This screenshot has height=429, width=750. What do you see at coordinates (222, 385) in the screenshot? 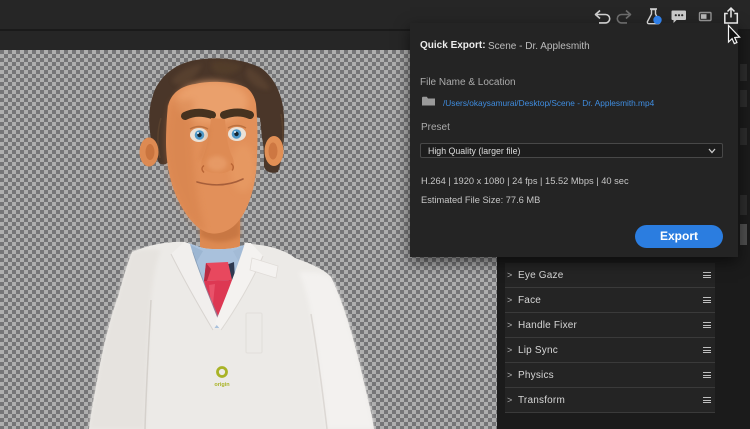
I see `svg-text: origin` at bounding box center [222, 385].